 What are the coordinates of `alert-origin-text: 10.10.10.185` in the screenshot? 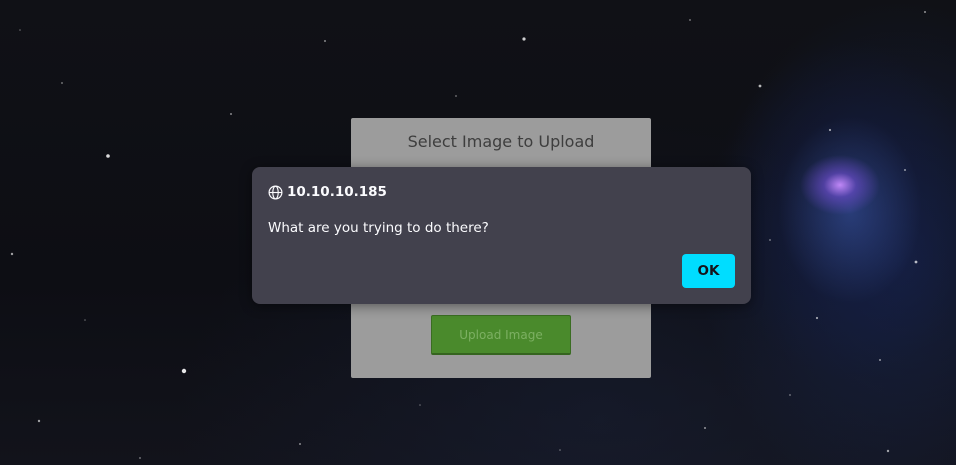 It's located at (337, 192).